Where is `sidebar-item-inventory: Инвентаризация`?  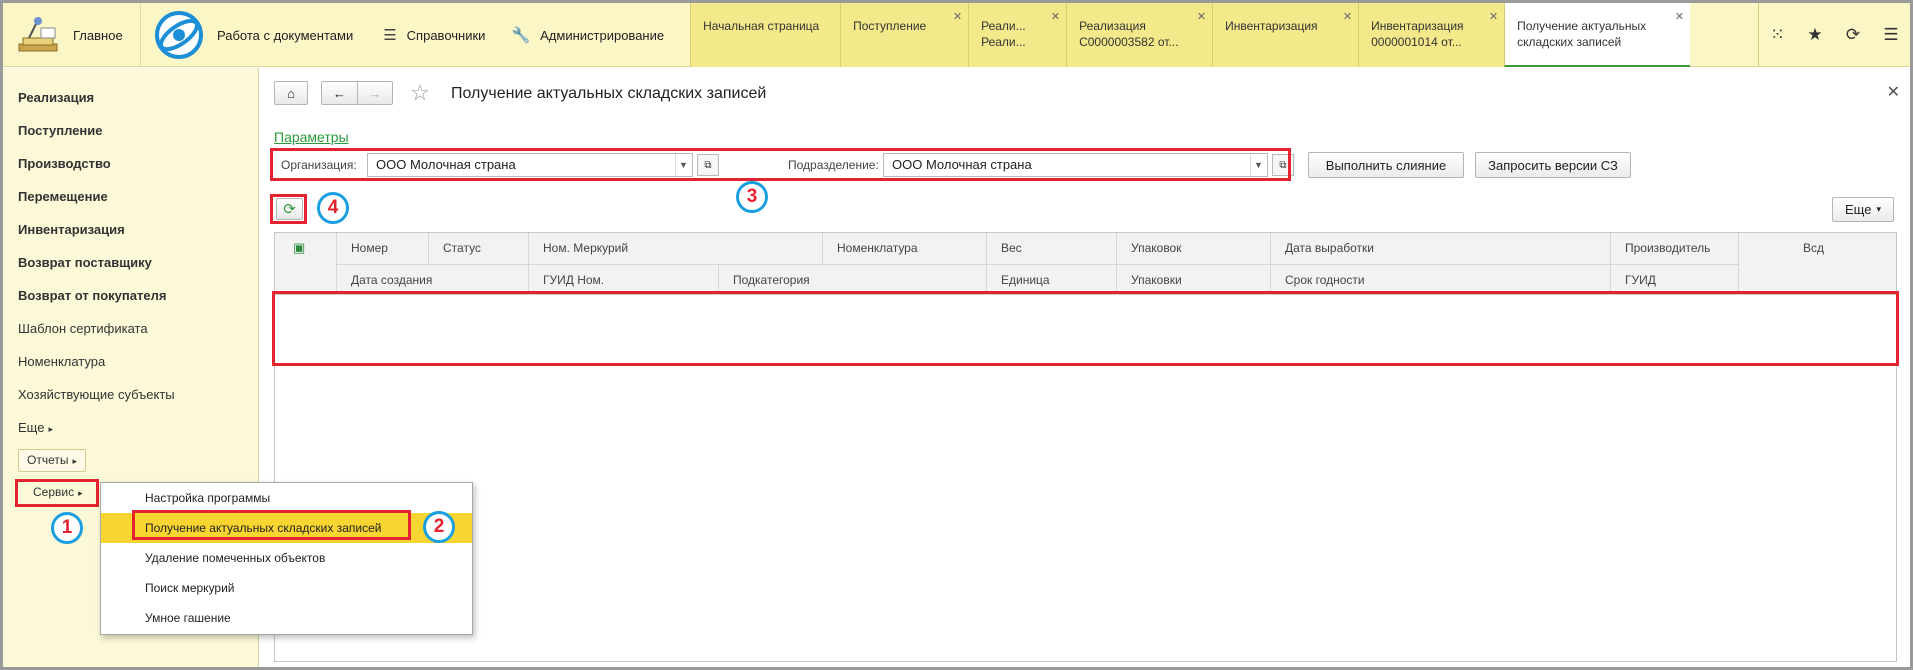 sidebar-item-inventory: Инвентаризация is located at coordinates (71, 229).